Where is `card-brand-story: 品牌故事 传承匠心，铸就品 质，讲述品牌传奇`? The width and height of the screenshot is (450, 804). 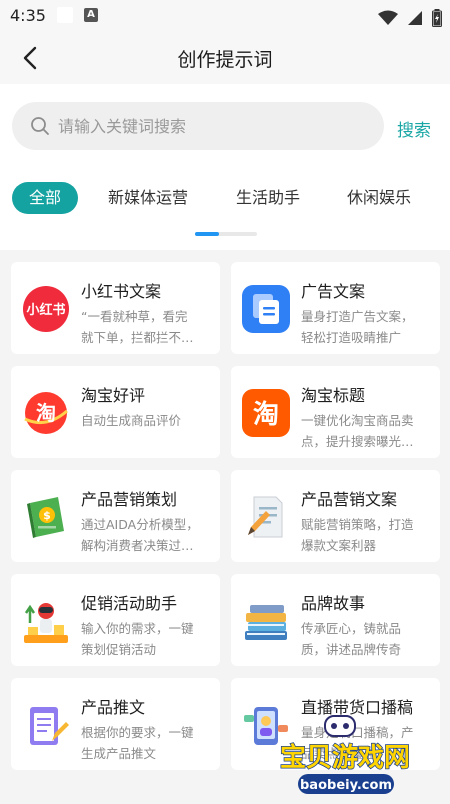 card-brand-story: 品牌故事 传承匠心，铸就品 质，讲述品牌传奇 is located at coordinates (335, 620).